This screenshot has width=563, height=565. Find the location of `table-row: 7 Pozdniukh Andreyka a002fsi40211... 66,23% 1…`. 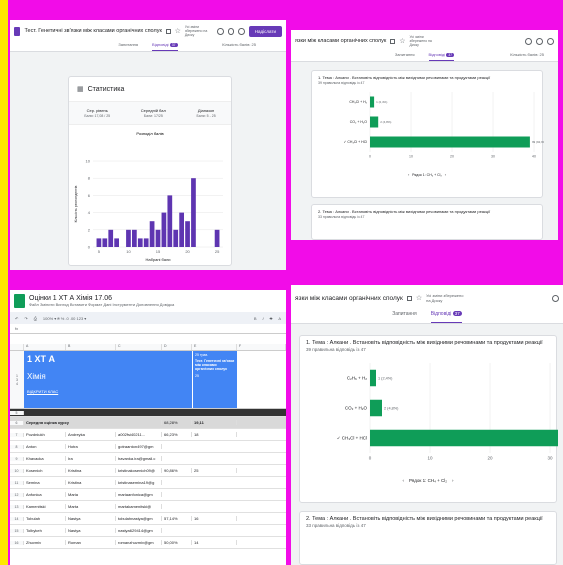

table-row: 7 Pozdniukh Andreyka a002fsi40211... 66,23% 1… is located at coordinates (148, 435).